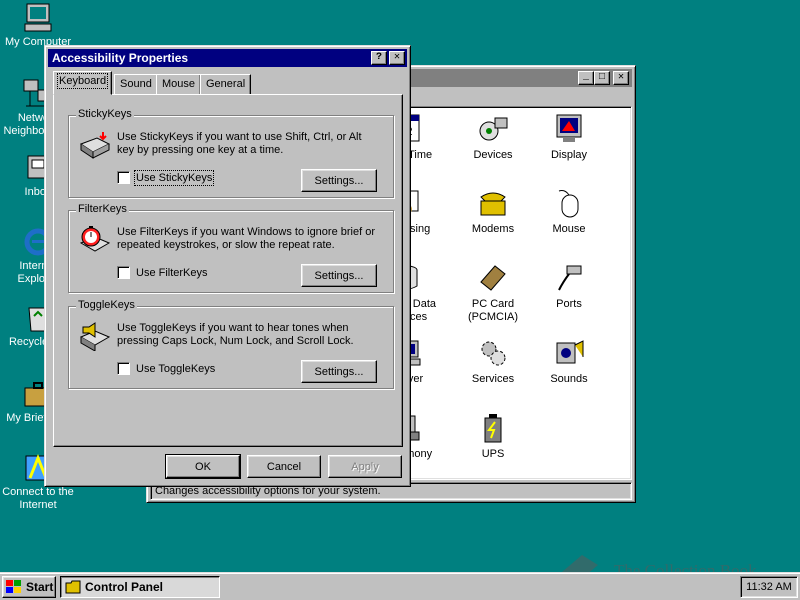 Image resolution: width=800 pixels, height=600 pixels. I want to click on ok-button: OK, so click(203, 466).